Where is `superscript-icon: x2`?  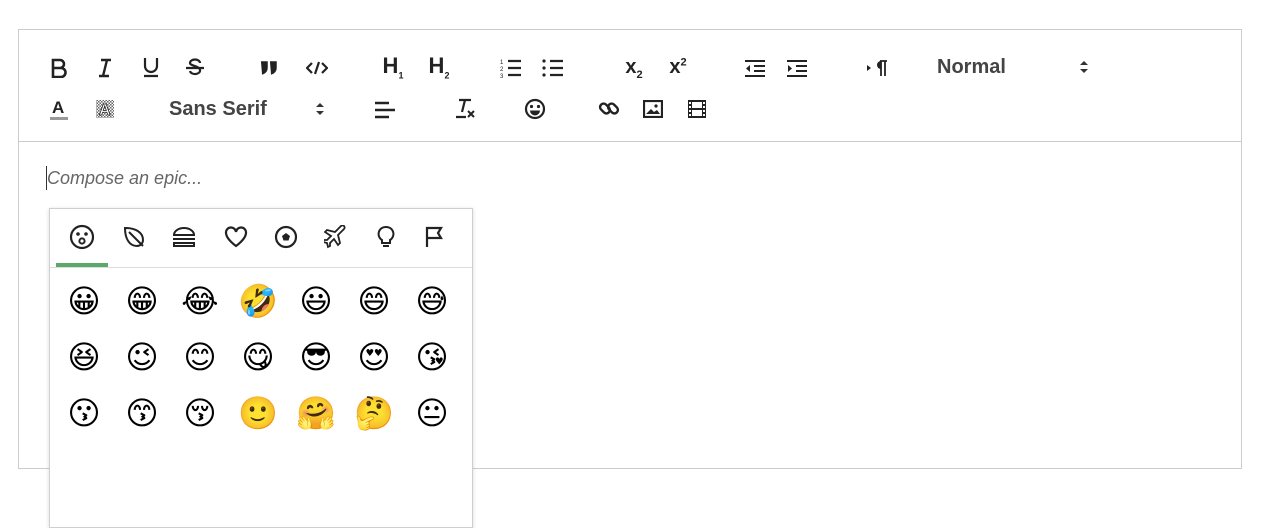
superscript-icon: x2 is located at coordinates (677, 67).